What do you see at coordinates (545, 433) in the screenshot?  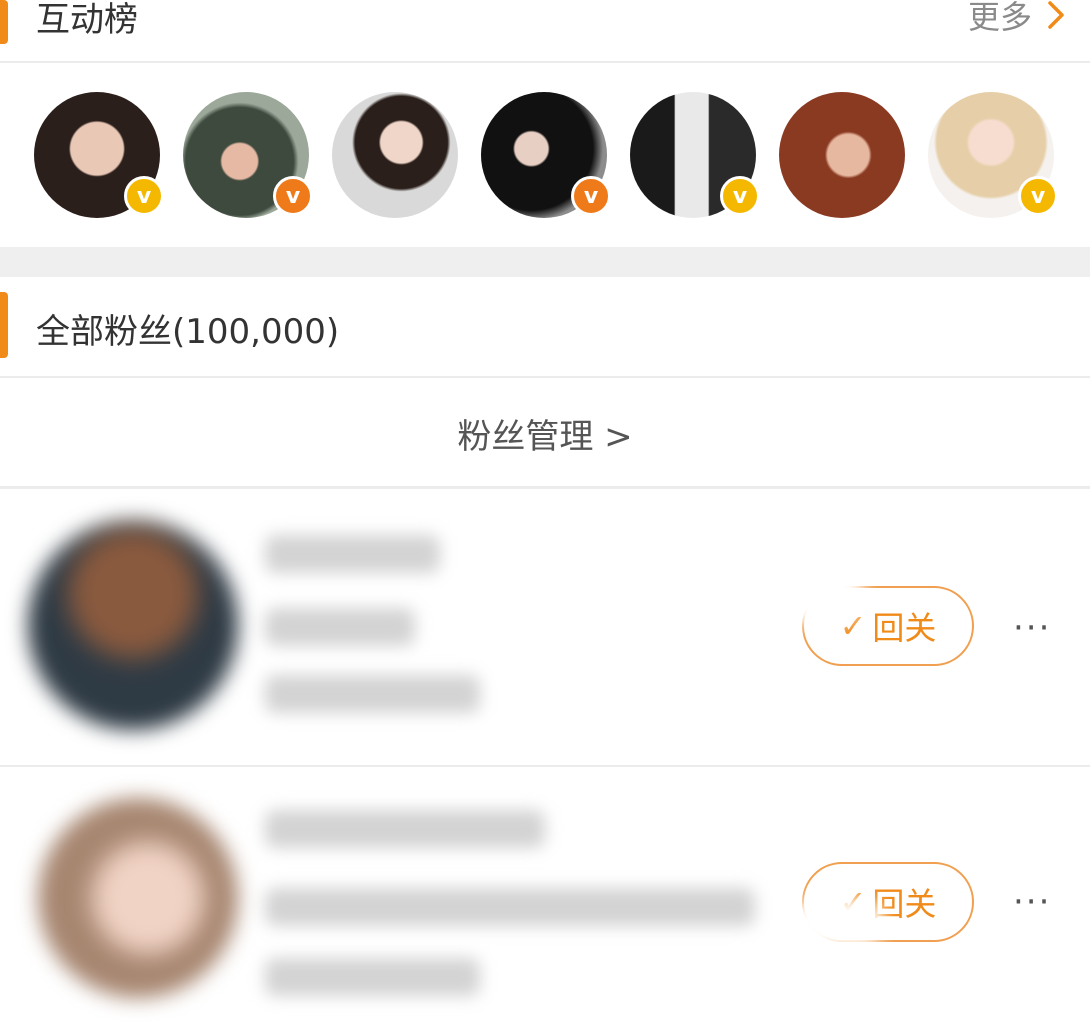 I see `fan-management-link: 粉丝管理 >` at bounding box center [545, 433].